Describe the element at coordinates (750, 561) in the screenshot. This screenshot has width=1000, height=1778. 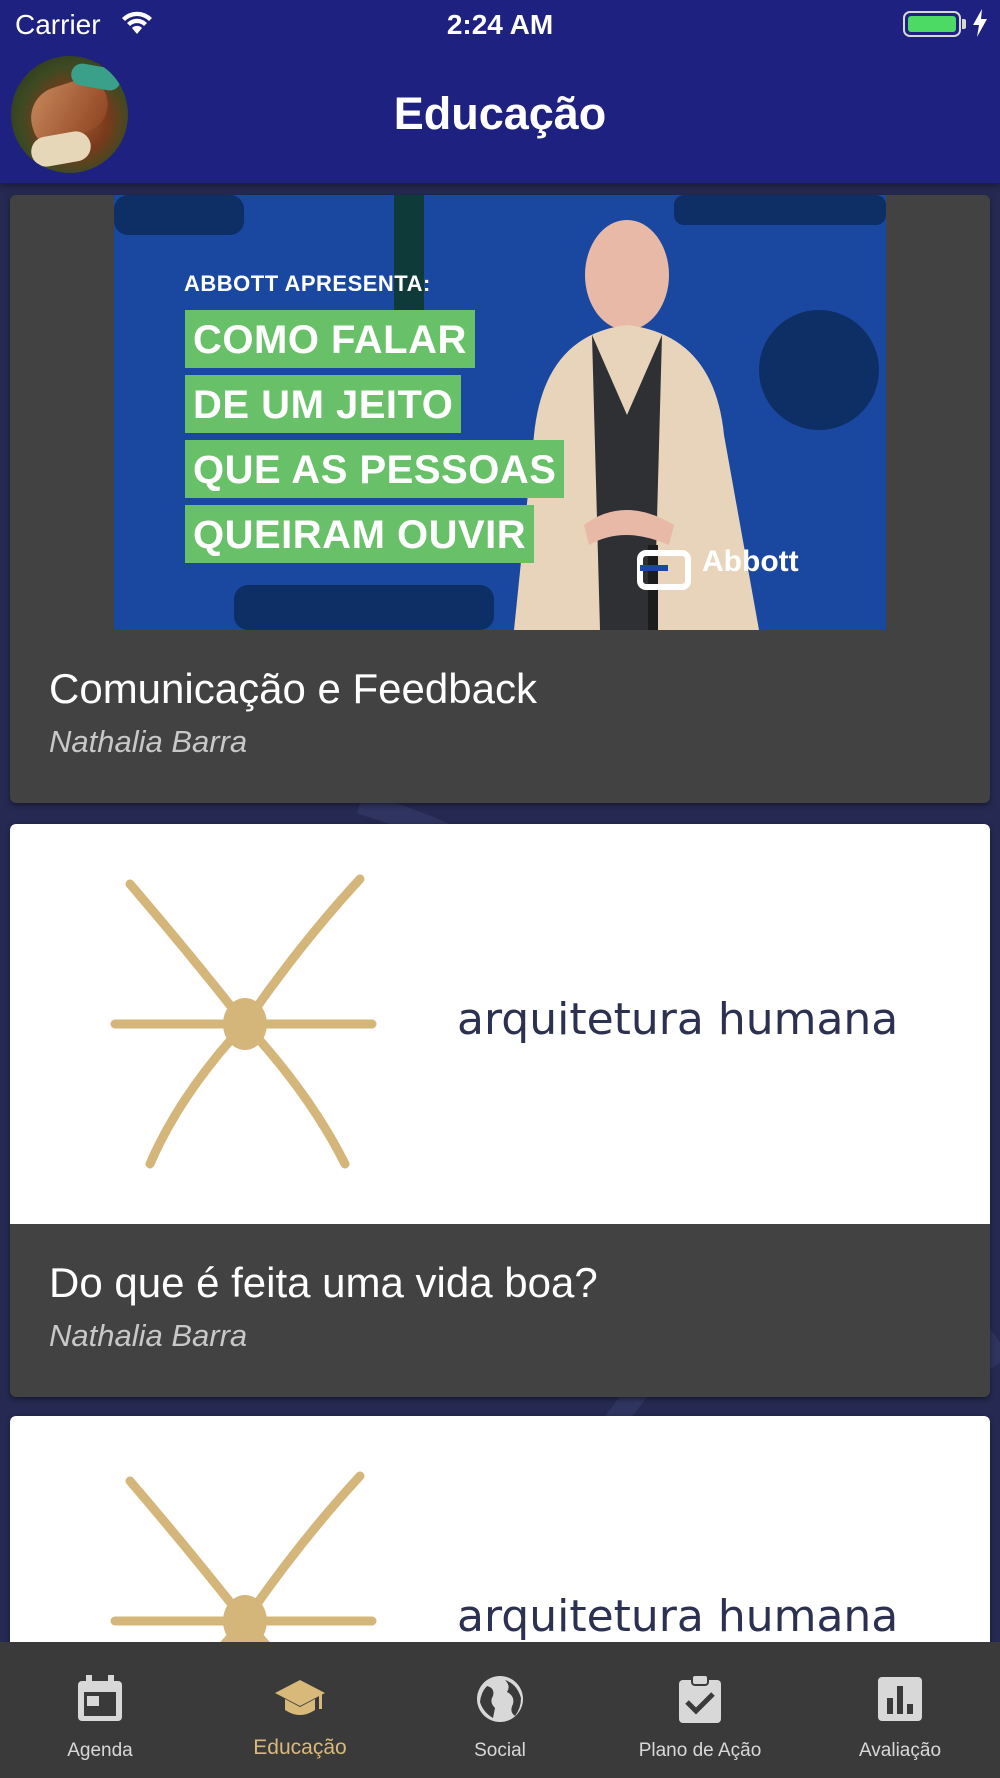
I see `thumbnail-brand: Abbott` at that location.